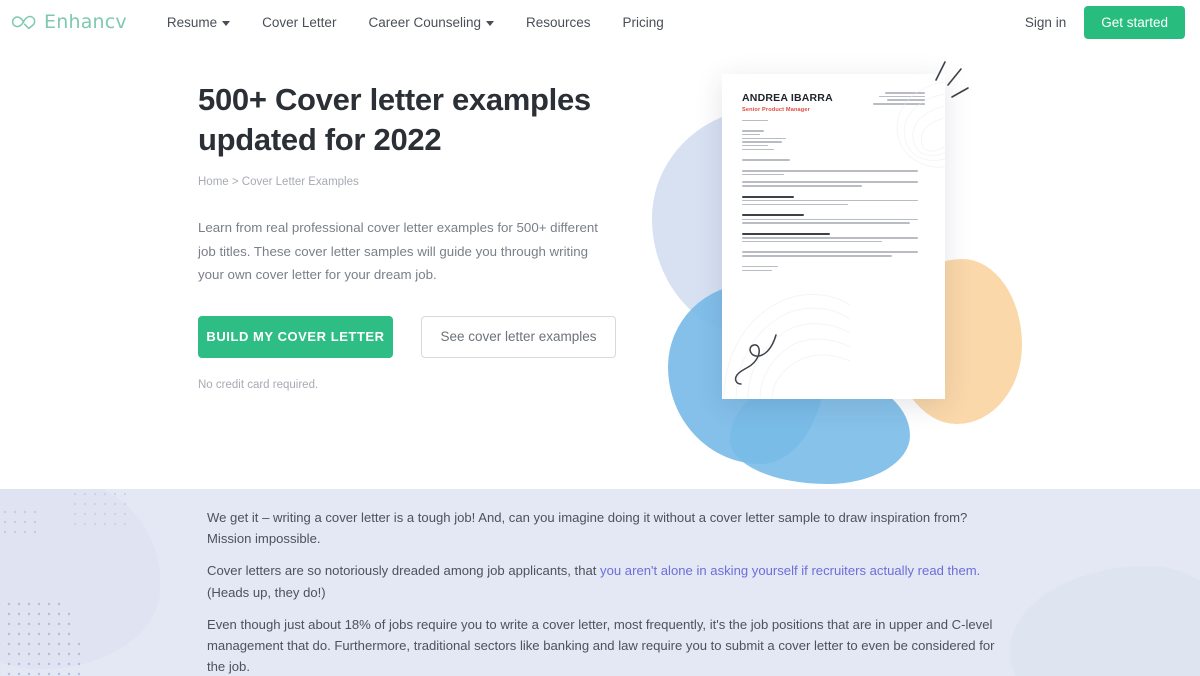 This screenshot has height=676, width=1200. Describe the element at coordinates (920, 124) in the screenshot. I see `contour-decoration-icon` at that location.